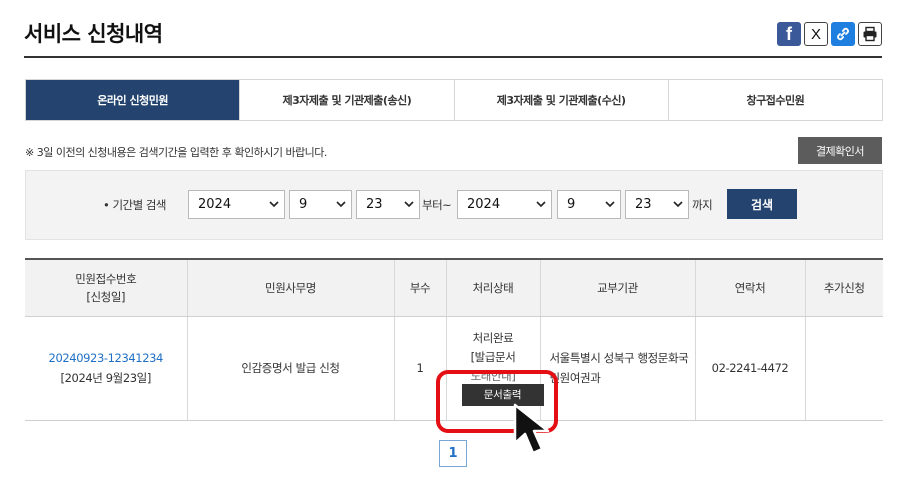  Describe the element at coordinates (320, 204) in the screenshot. I see `from-month-select: 9` at that location.